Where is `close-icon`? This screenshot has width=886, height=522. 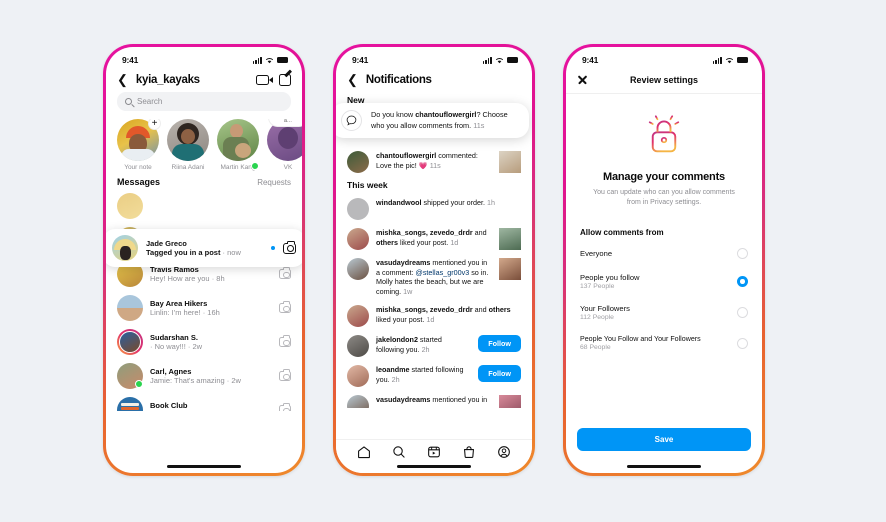 close-icon is located at coordinates (582, 79).